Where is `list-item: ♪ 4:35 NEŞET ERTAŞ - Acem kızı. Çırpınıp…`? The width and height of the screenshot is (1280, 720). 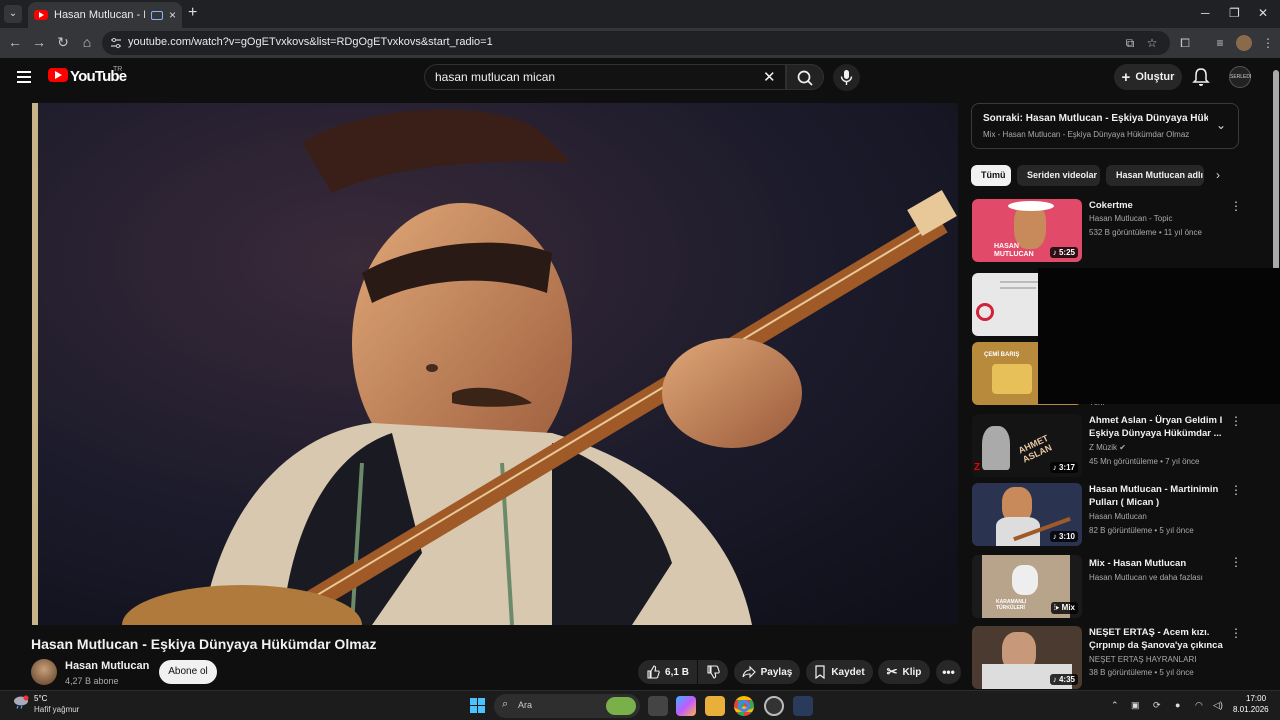
list-item: ♪ 4:35 NEŞET ERTAŞ - Acem kızı. Çırpınıp… is located at coordinates (1108, 658).